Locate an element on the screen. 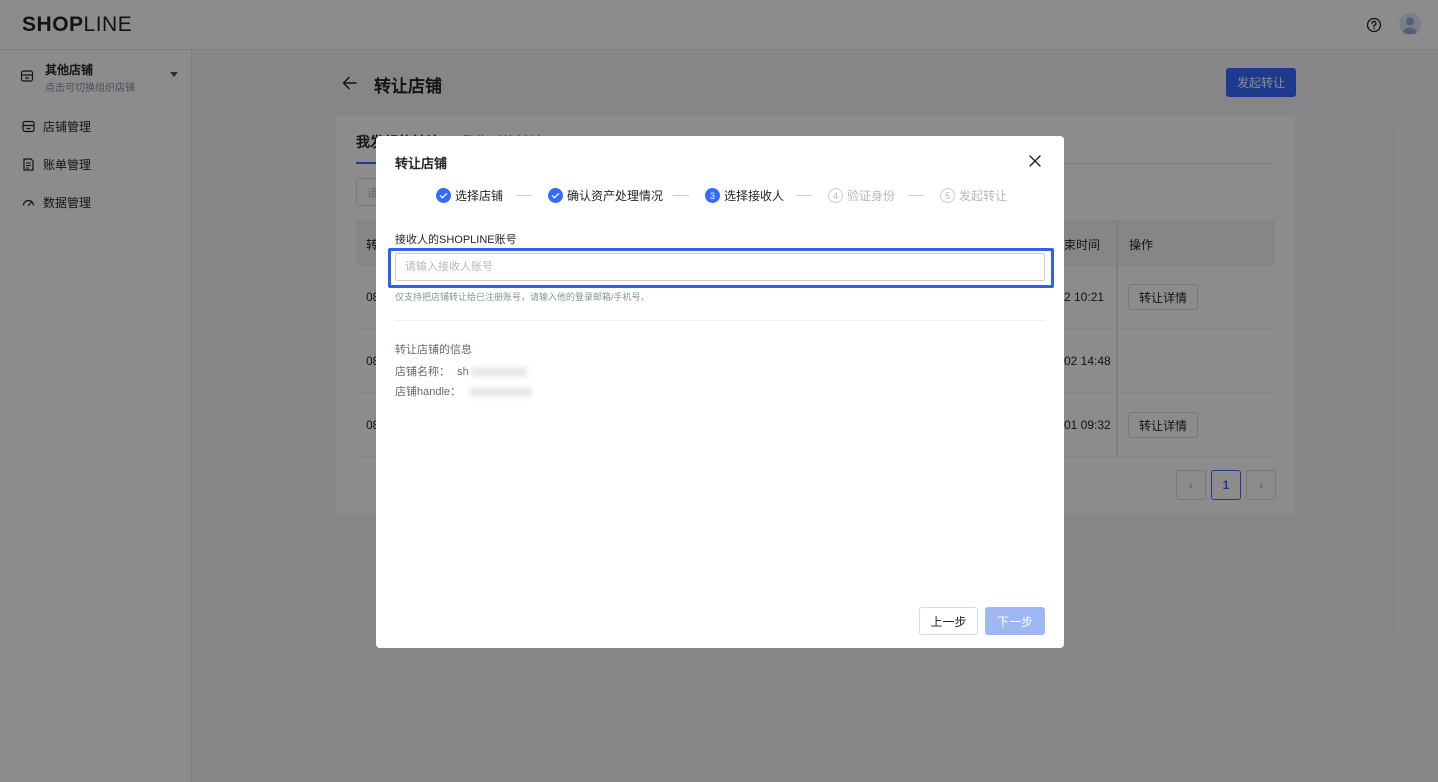 The width and height of the screenshot is (1438, 782). step-select-store: 选择店铺 is located at coordinates (469, 195).